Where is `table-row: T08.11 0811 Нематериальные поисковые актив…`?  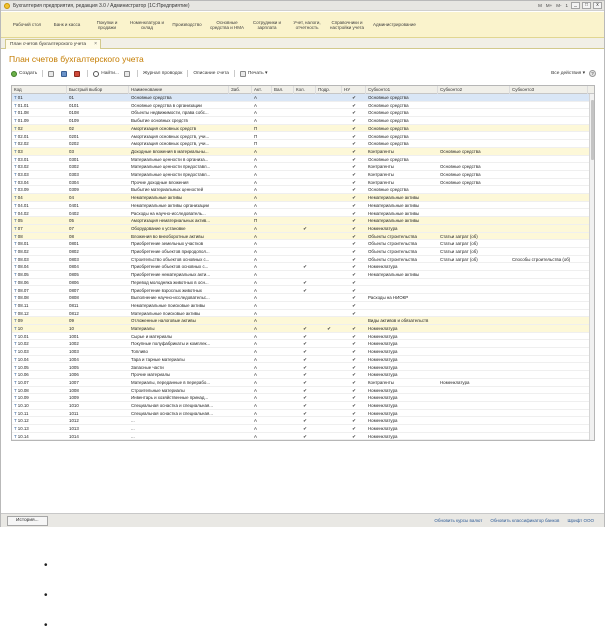 table-row: T08.11 0811 Нематериальные поисковые актив… is located at coordinates (303, 306).